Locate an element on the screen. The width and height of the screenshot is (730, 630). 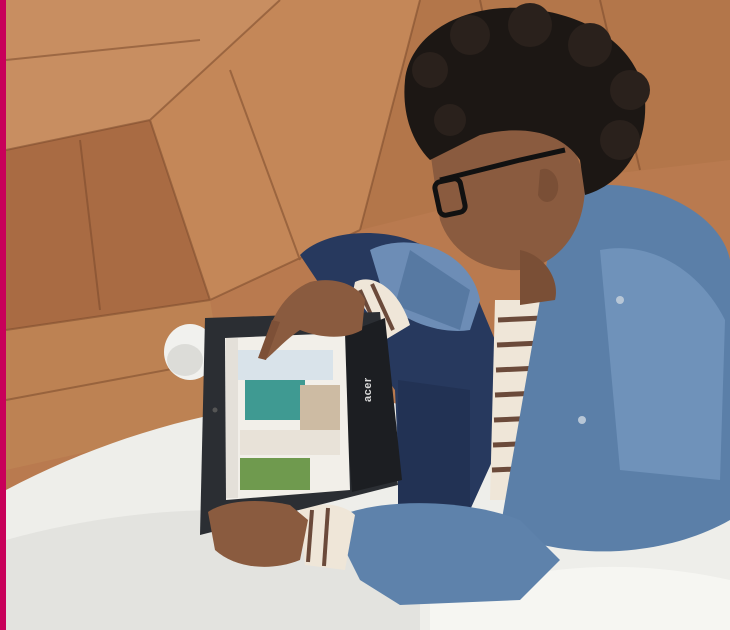
accent-bar is located at coordinates (3, 315).